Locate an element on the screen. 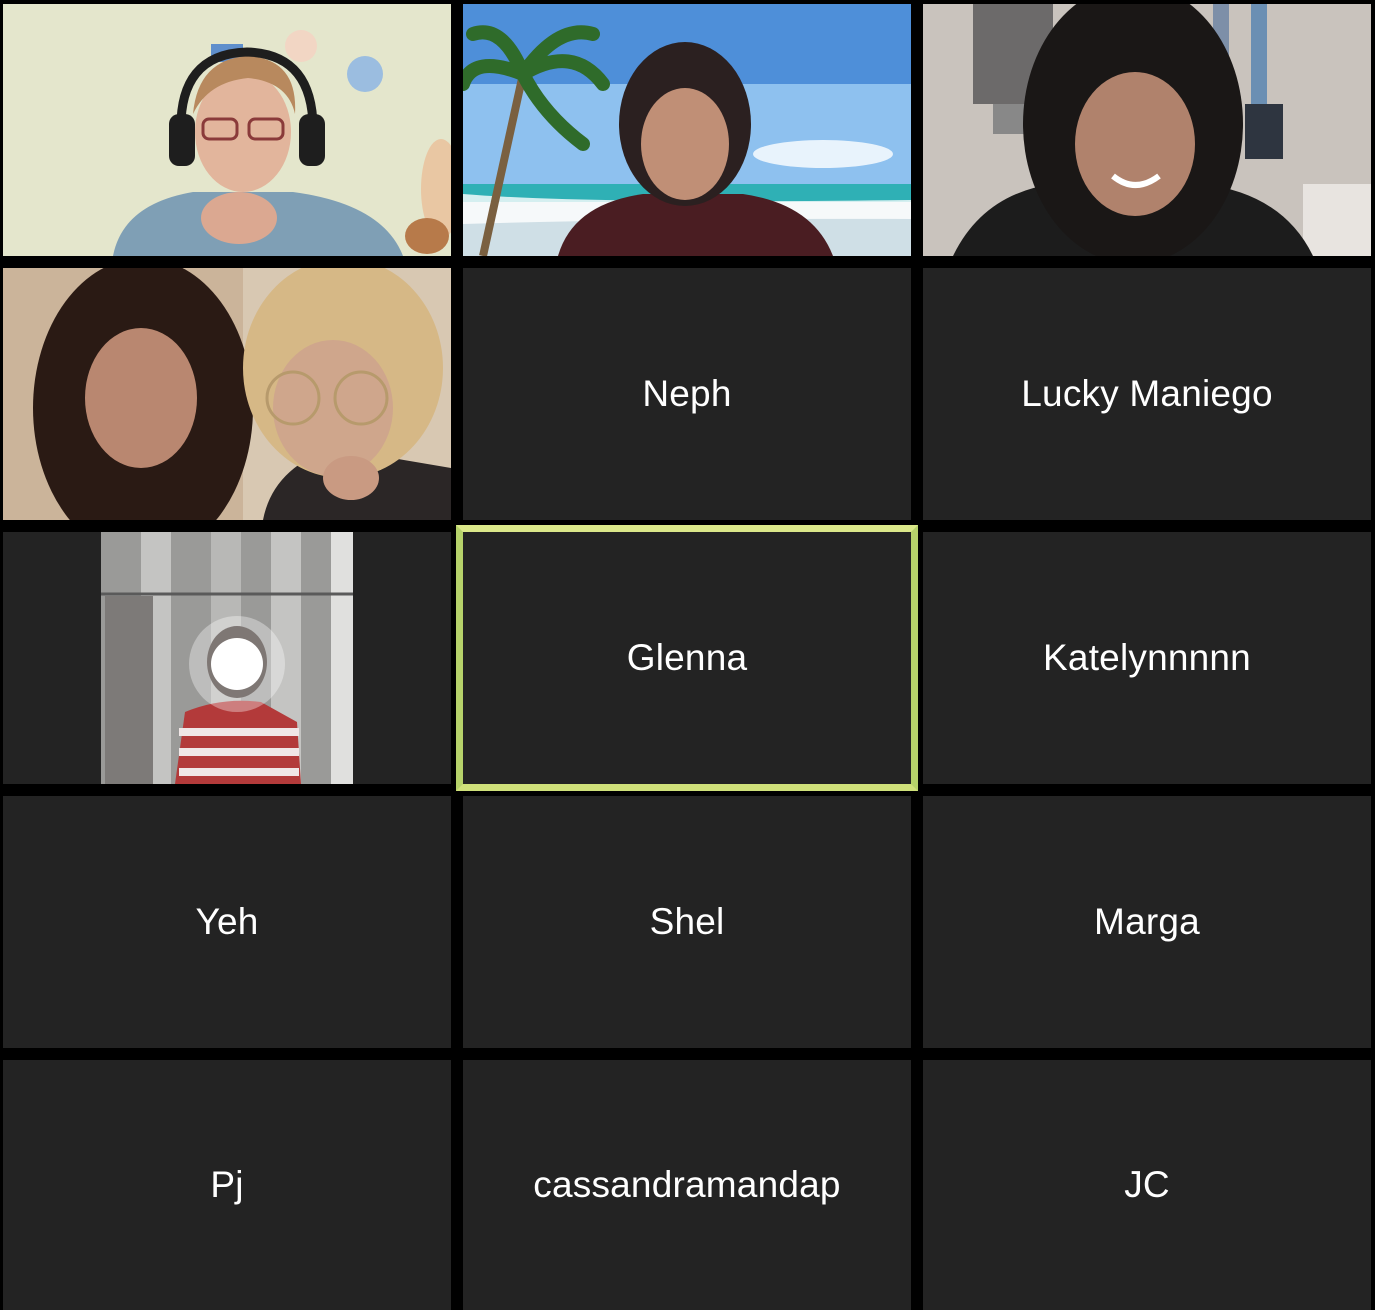 This screenshot has width=1375, height=1310. participant-tile-jc: JC is located at coordinates (1147, 1185).